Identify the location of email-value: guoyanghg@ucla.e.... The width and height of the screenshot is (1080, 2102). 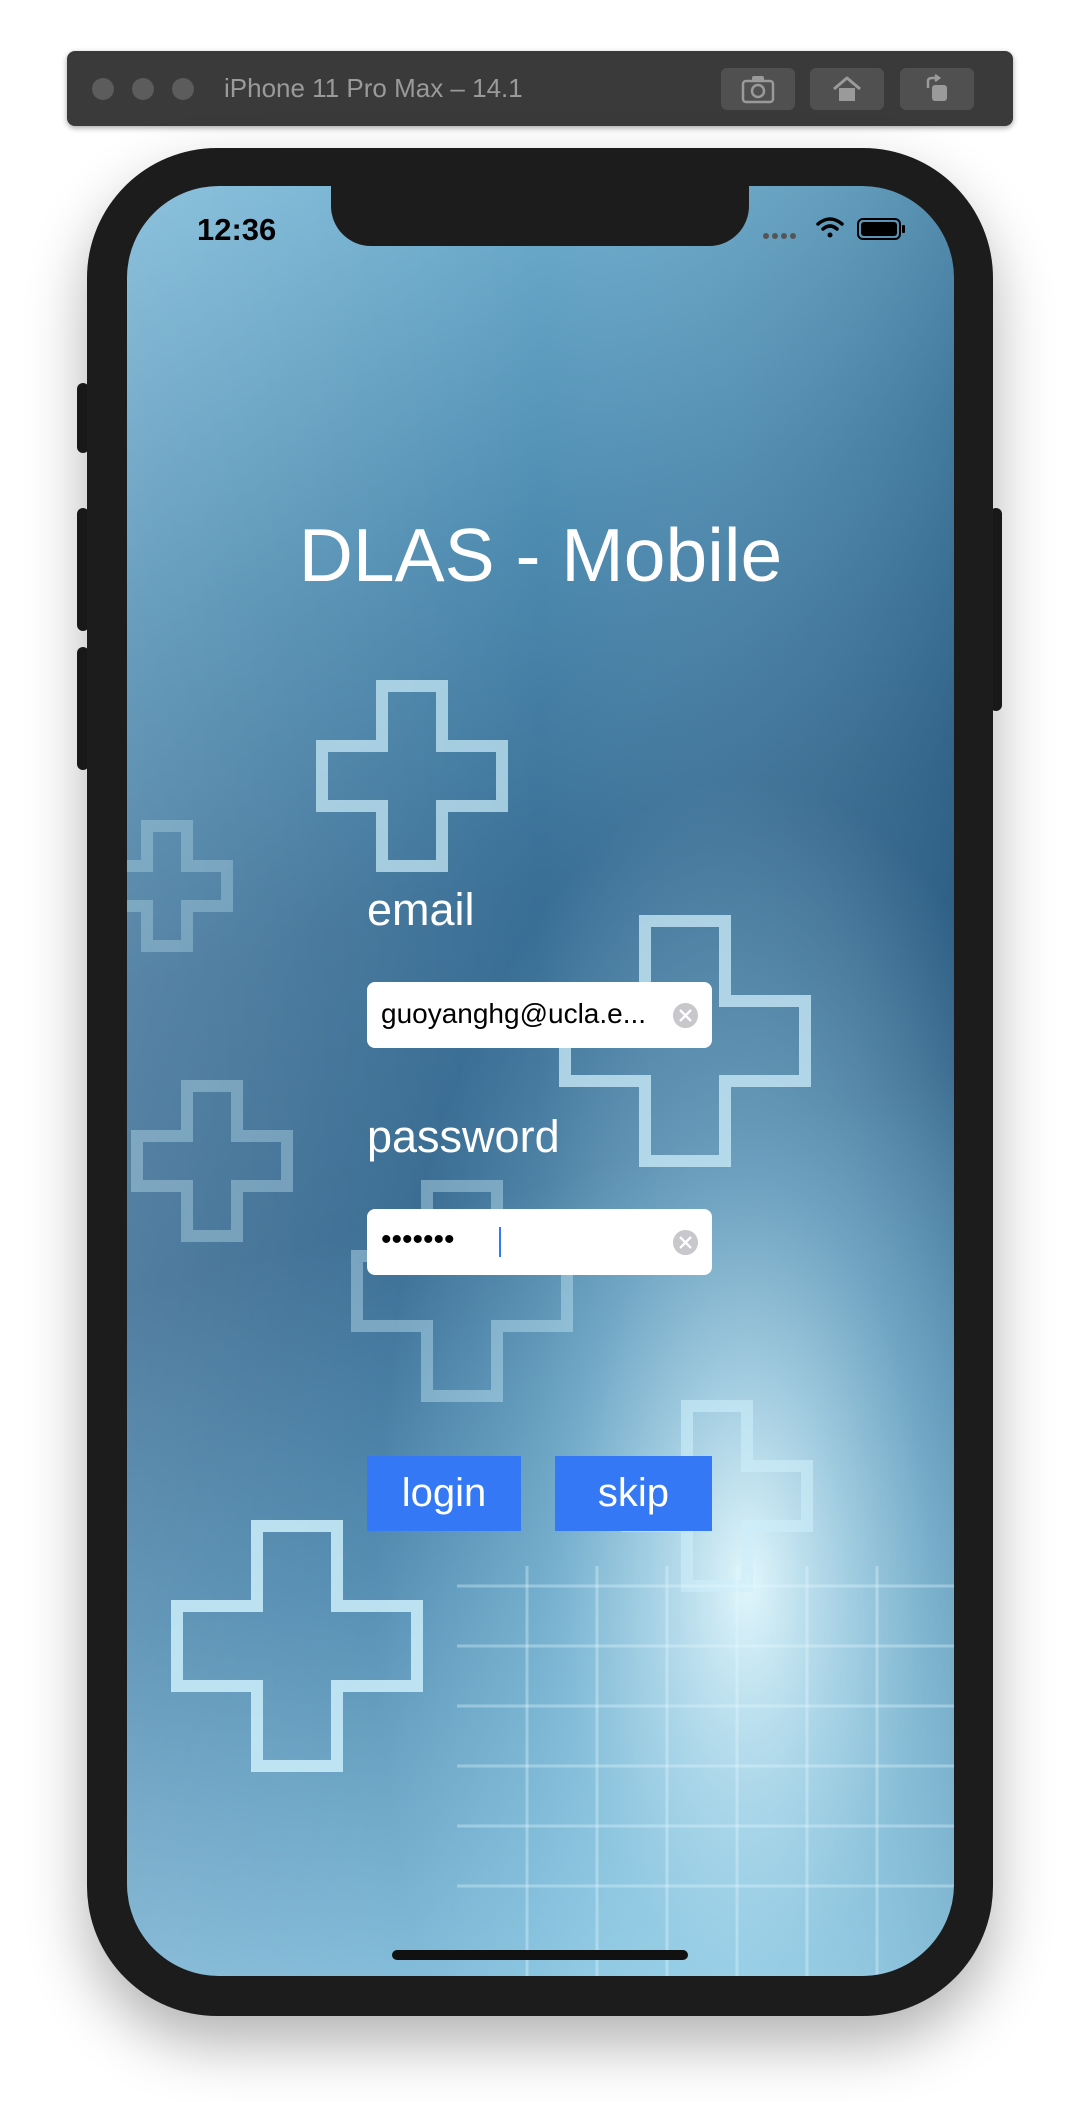
(514, 1013).